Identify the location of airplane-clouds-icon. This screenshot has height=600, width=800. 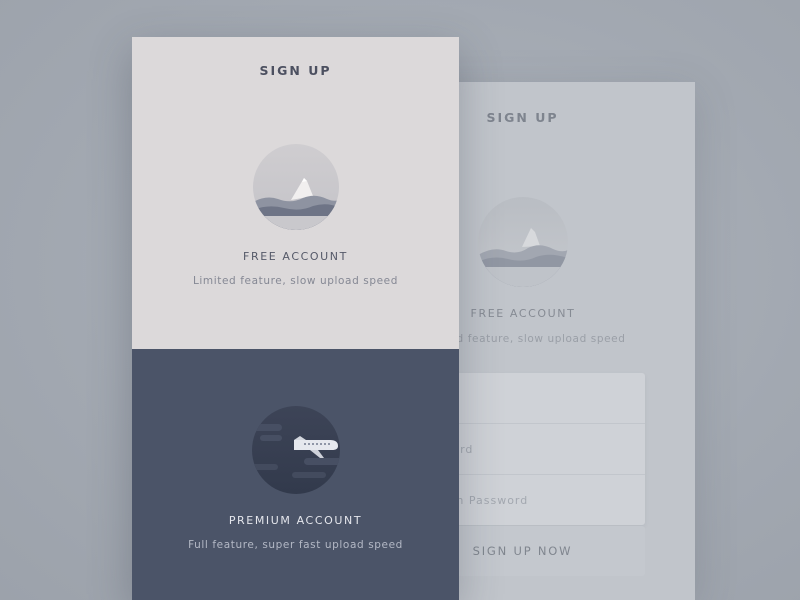
(296, 450).